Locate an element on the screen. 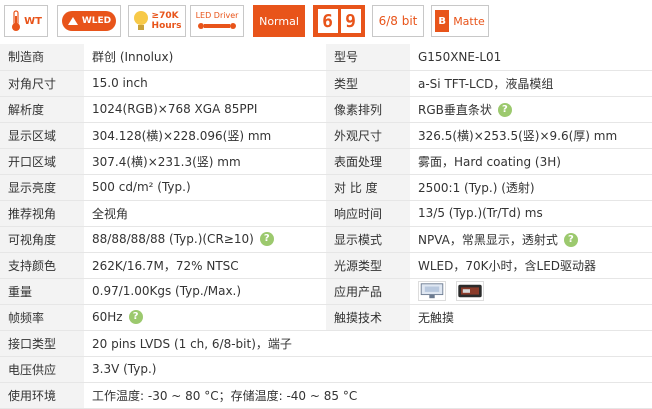 This screenshot has width=652, height=409. spec-value: 雾面，Hard coating (3H) is located at coordinates (531, 161).